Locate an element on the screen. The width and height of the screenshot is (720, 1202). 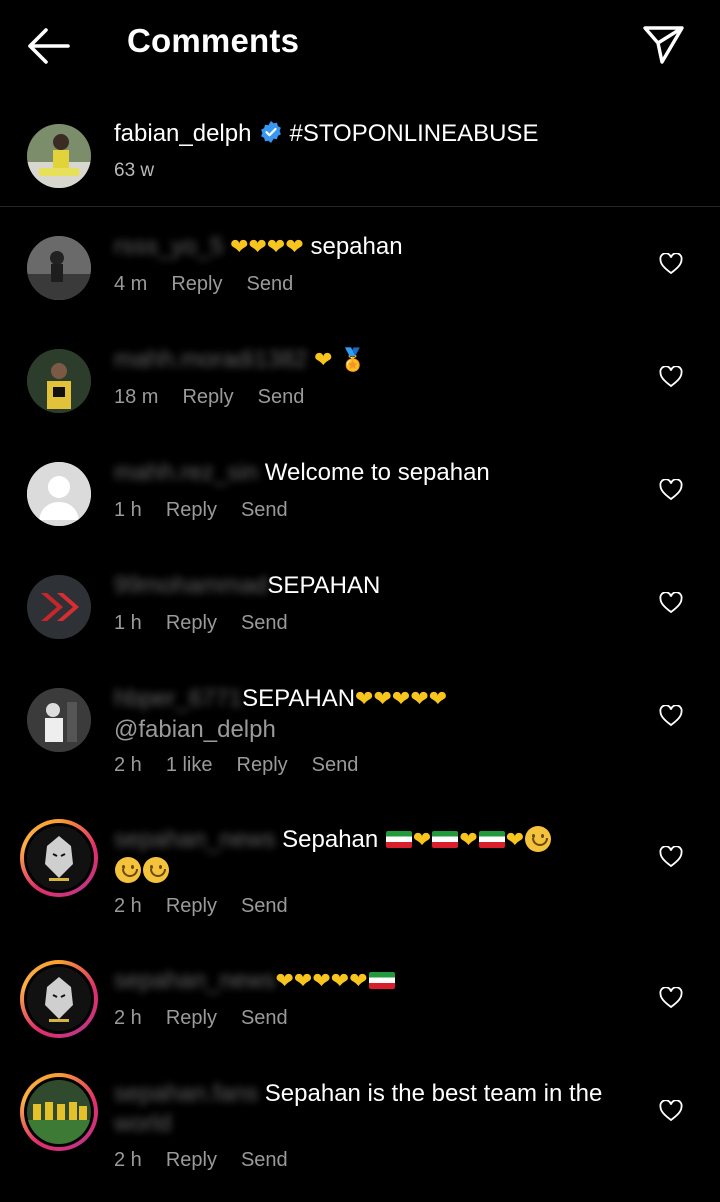
emoji-sequence: ❤ ❤ ❤ is located at coordinates (468, 839).